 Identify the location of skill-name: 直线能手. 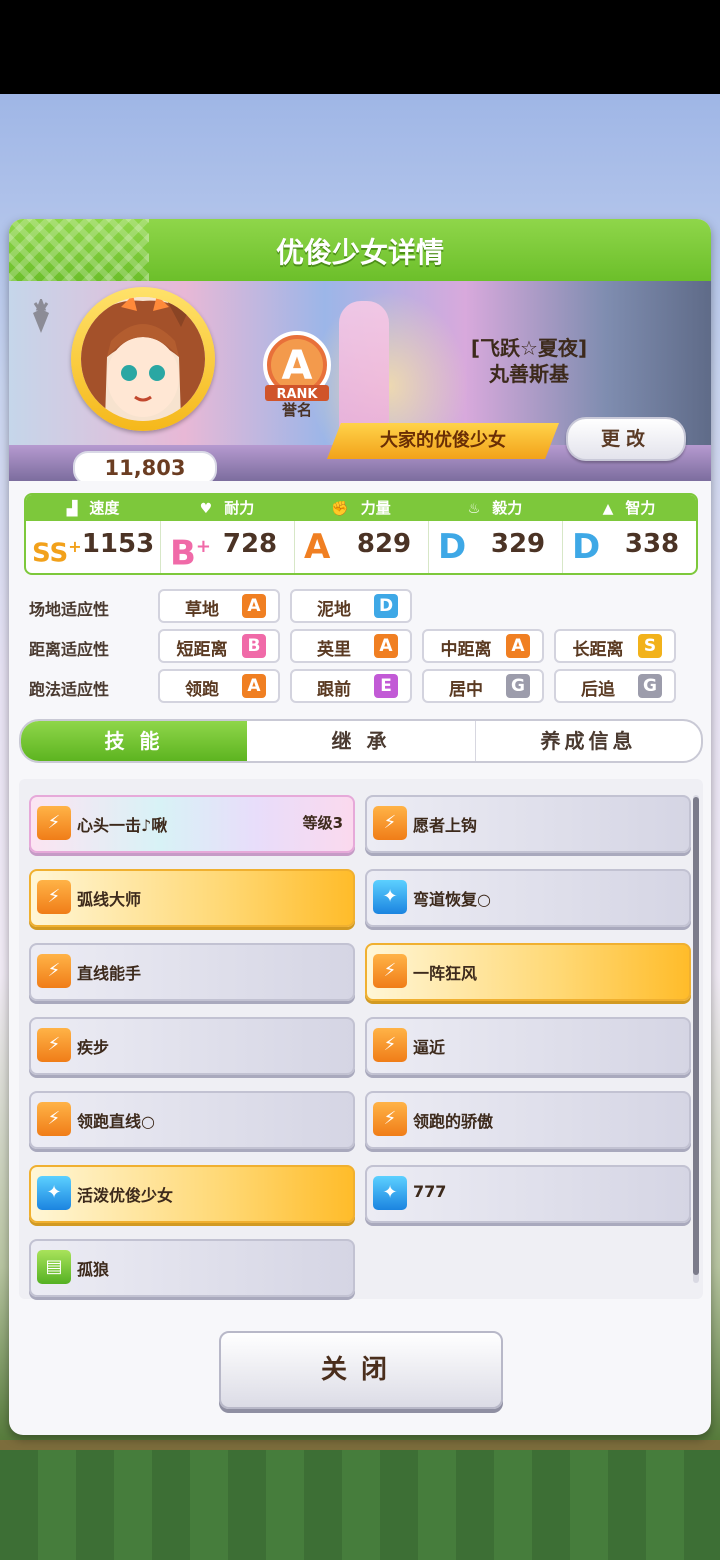
(109, 973).